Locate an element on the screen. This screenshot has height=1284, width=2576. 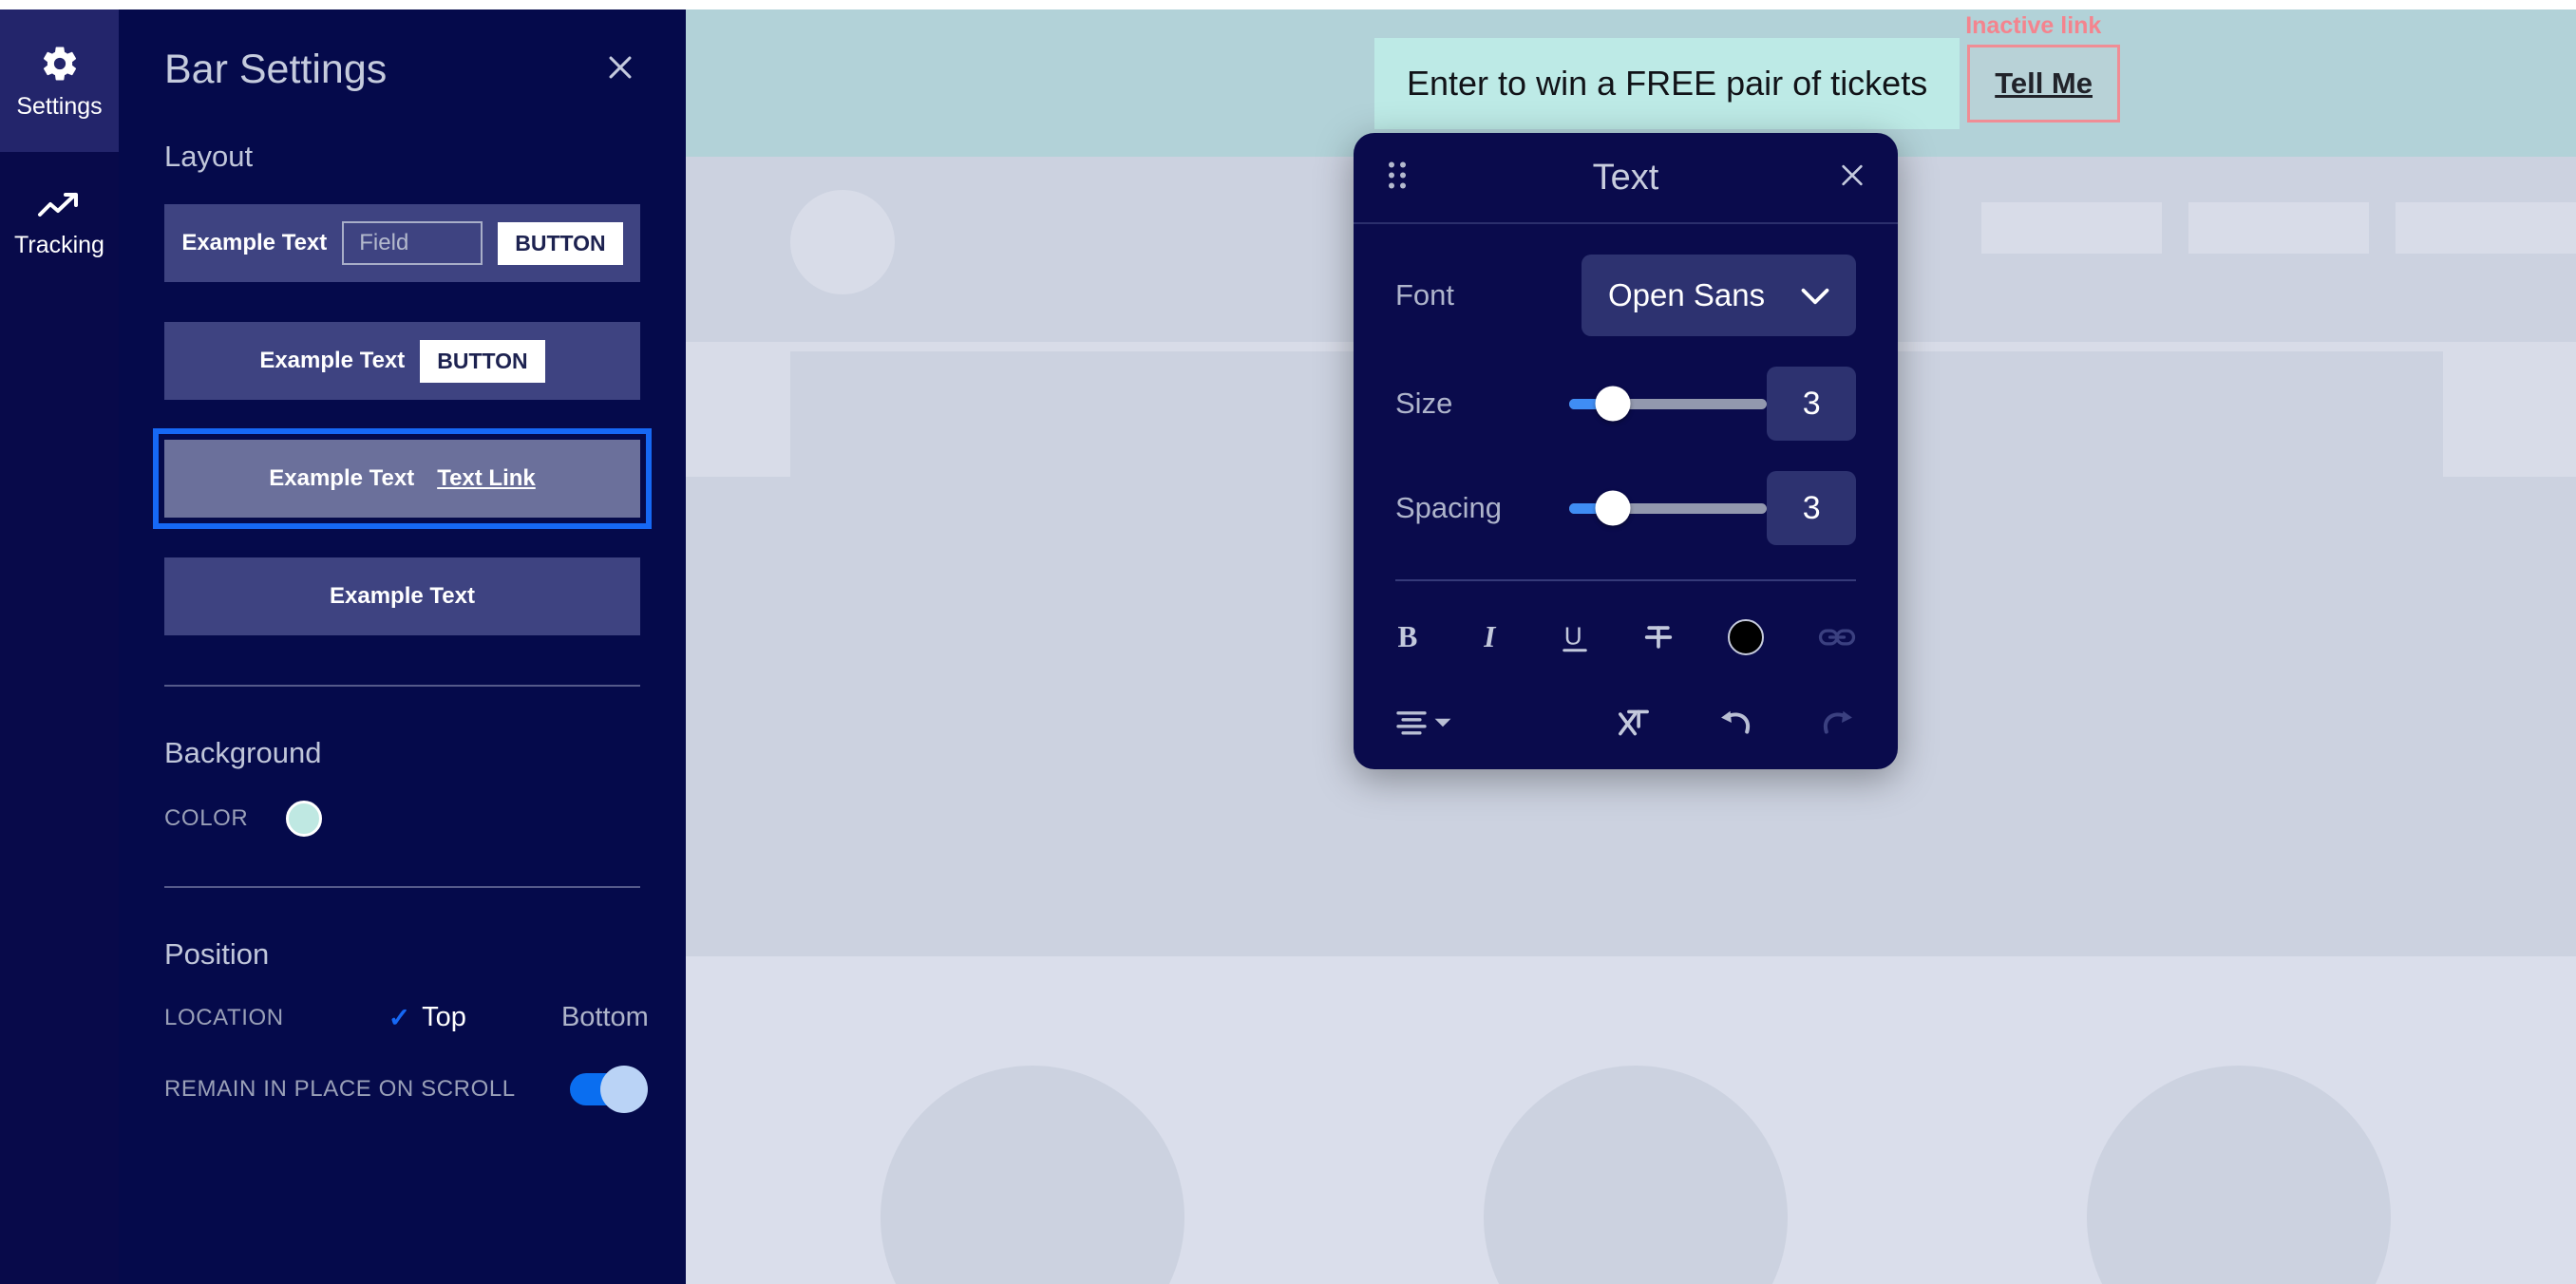
preview-logo-placeholder is located at coordinates (842, 242).